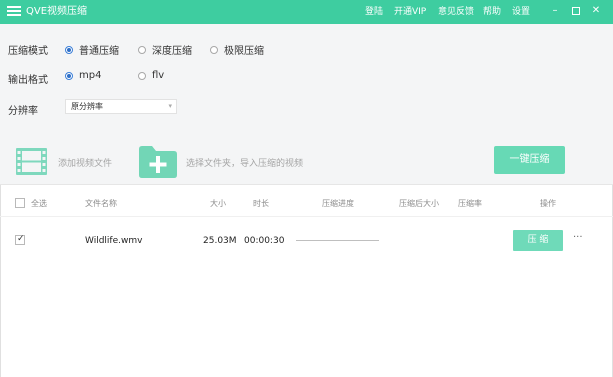 This screenshot has height=377, width=613. What do you see at coordinates (521, 12) in the screenshot?
I see `settings-link: 设置` at bounding box center [521, 12].